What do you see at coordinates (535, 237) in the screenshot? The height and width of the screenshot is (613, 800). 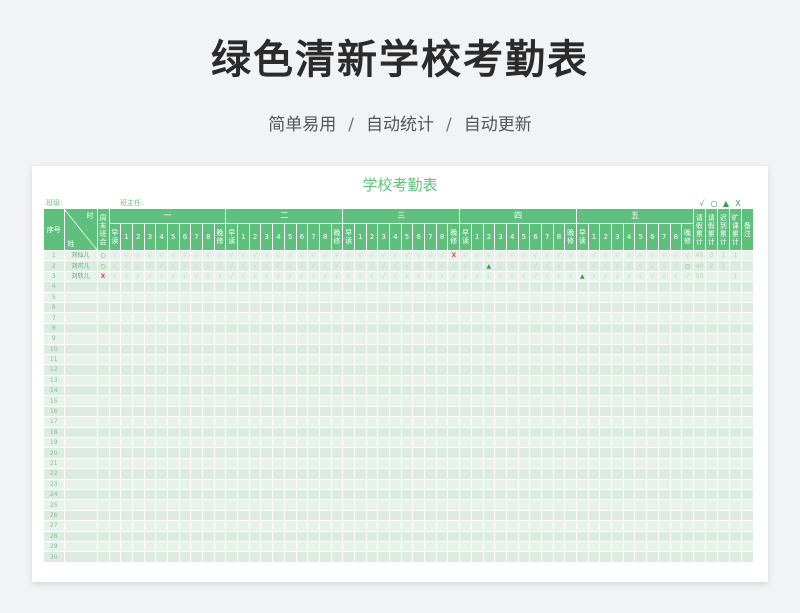 I see `header-period: 6` at bounding box center [535, 237].